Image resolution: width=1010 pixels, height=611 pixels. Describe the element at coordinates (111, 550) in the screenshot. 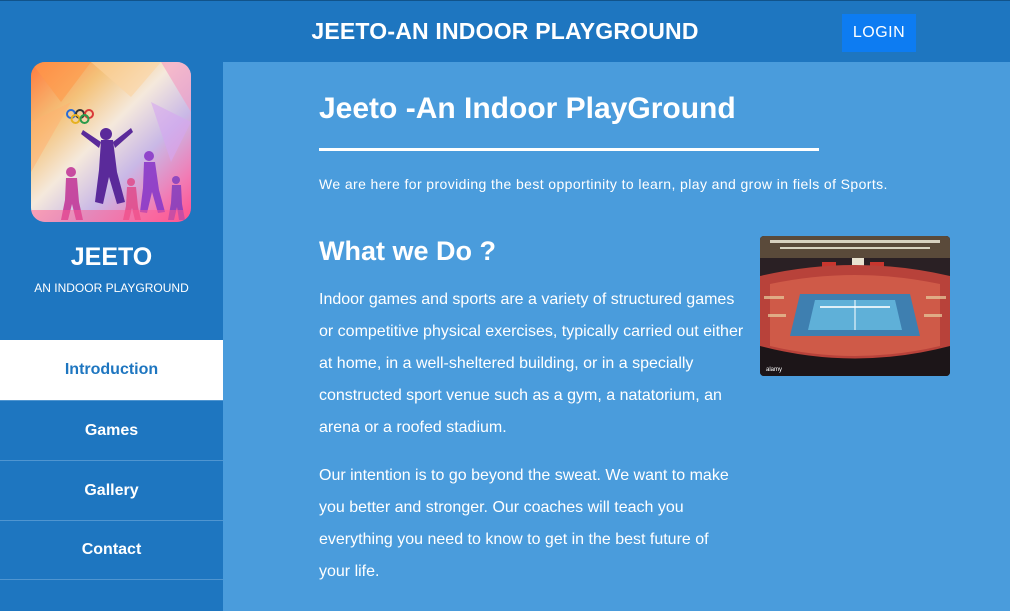

I see `nav-item-contact: Contact` at that location.